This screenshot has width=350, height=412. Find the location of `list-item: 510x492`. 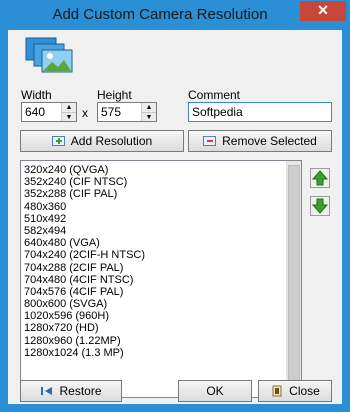

list-item: 510x492 is located at coordinates (154, 219).